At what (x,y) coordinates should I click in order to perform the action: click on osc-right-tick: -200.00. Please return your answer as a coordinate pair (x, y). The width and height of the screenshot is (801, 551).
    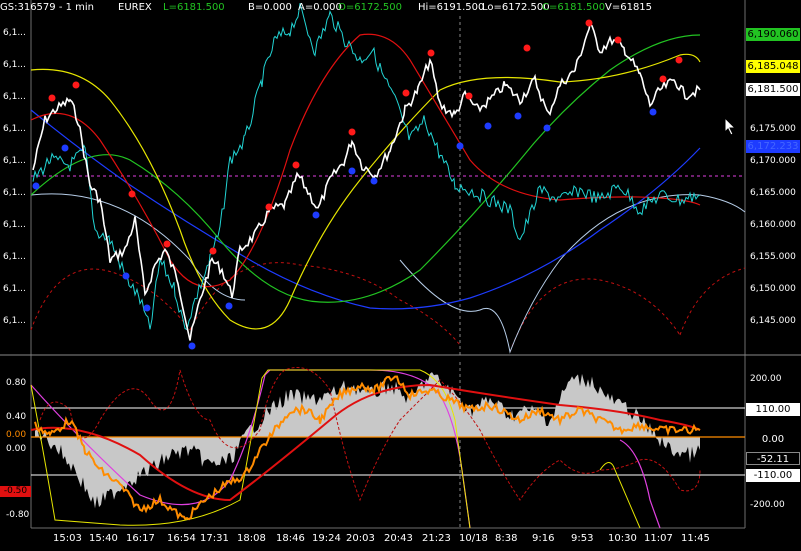
    Looking at the image, I should click on (767, 505).